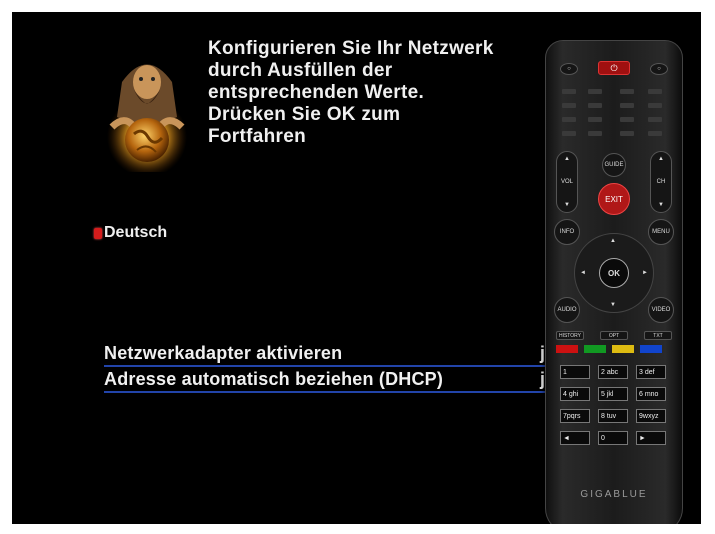 Image resolution: width=715 pixels, height=534 pixels. I want to click on setting-row-dhcp: Adresse automatisch beziehen (DHCP) j, so click(359, 381).